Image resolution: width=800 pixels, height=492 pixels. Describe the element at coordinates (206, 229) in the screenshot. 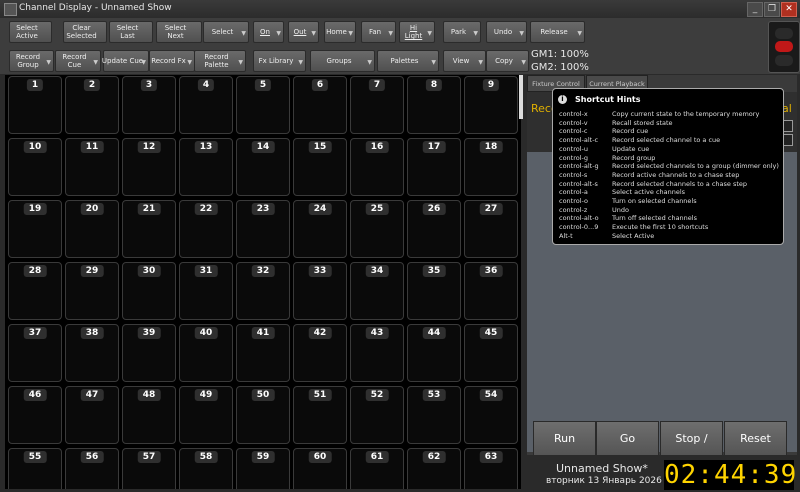

I see `channel-cell: 22` at that location.